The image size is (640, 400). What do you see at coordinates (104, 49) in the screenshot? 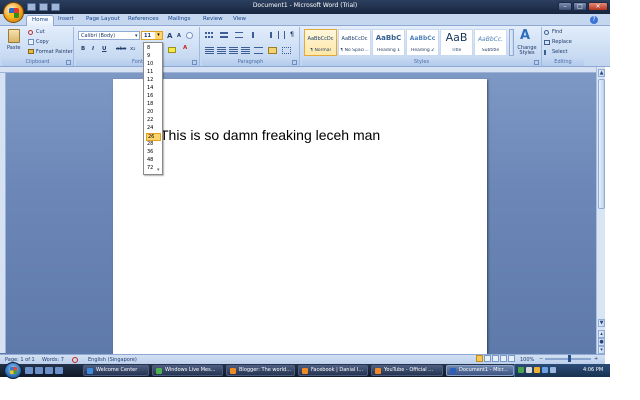
I see `underline-button: U` at bounding box center [104, 49].